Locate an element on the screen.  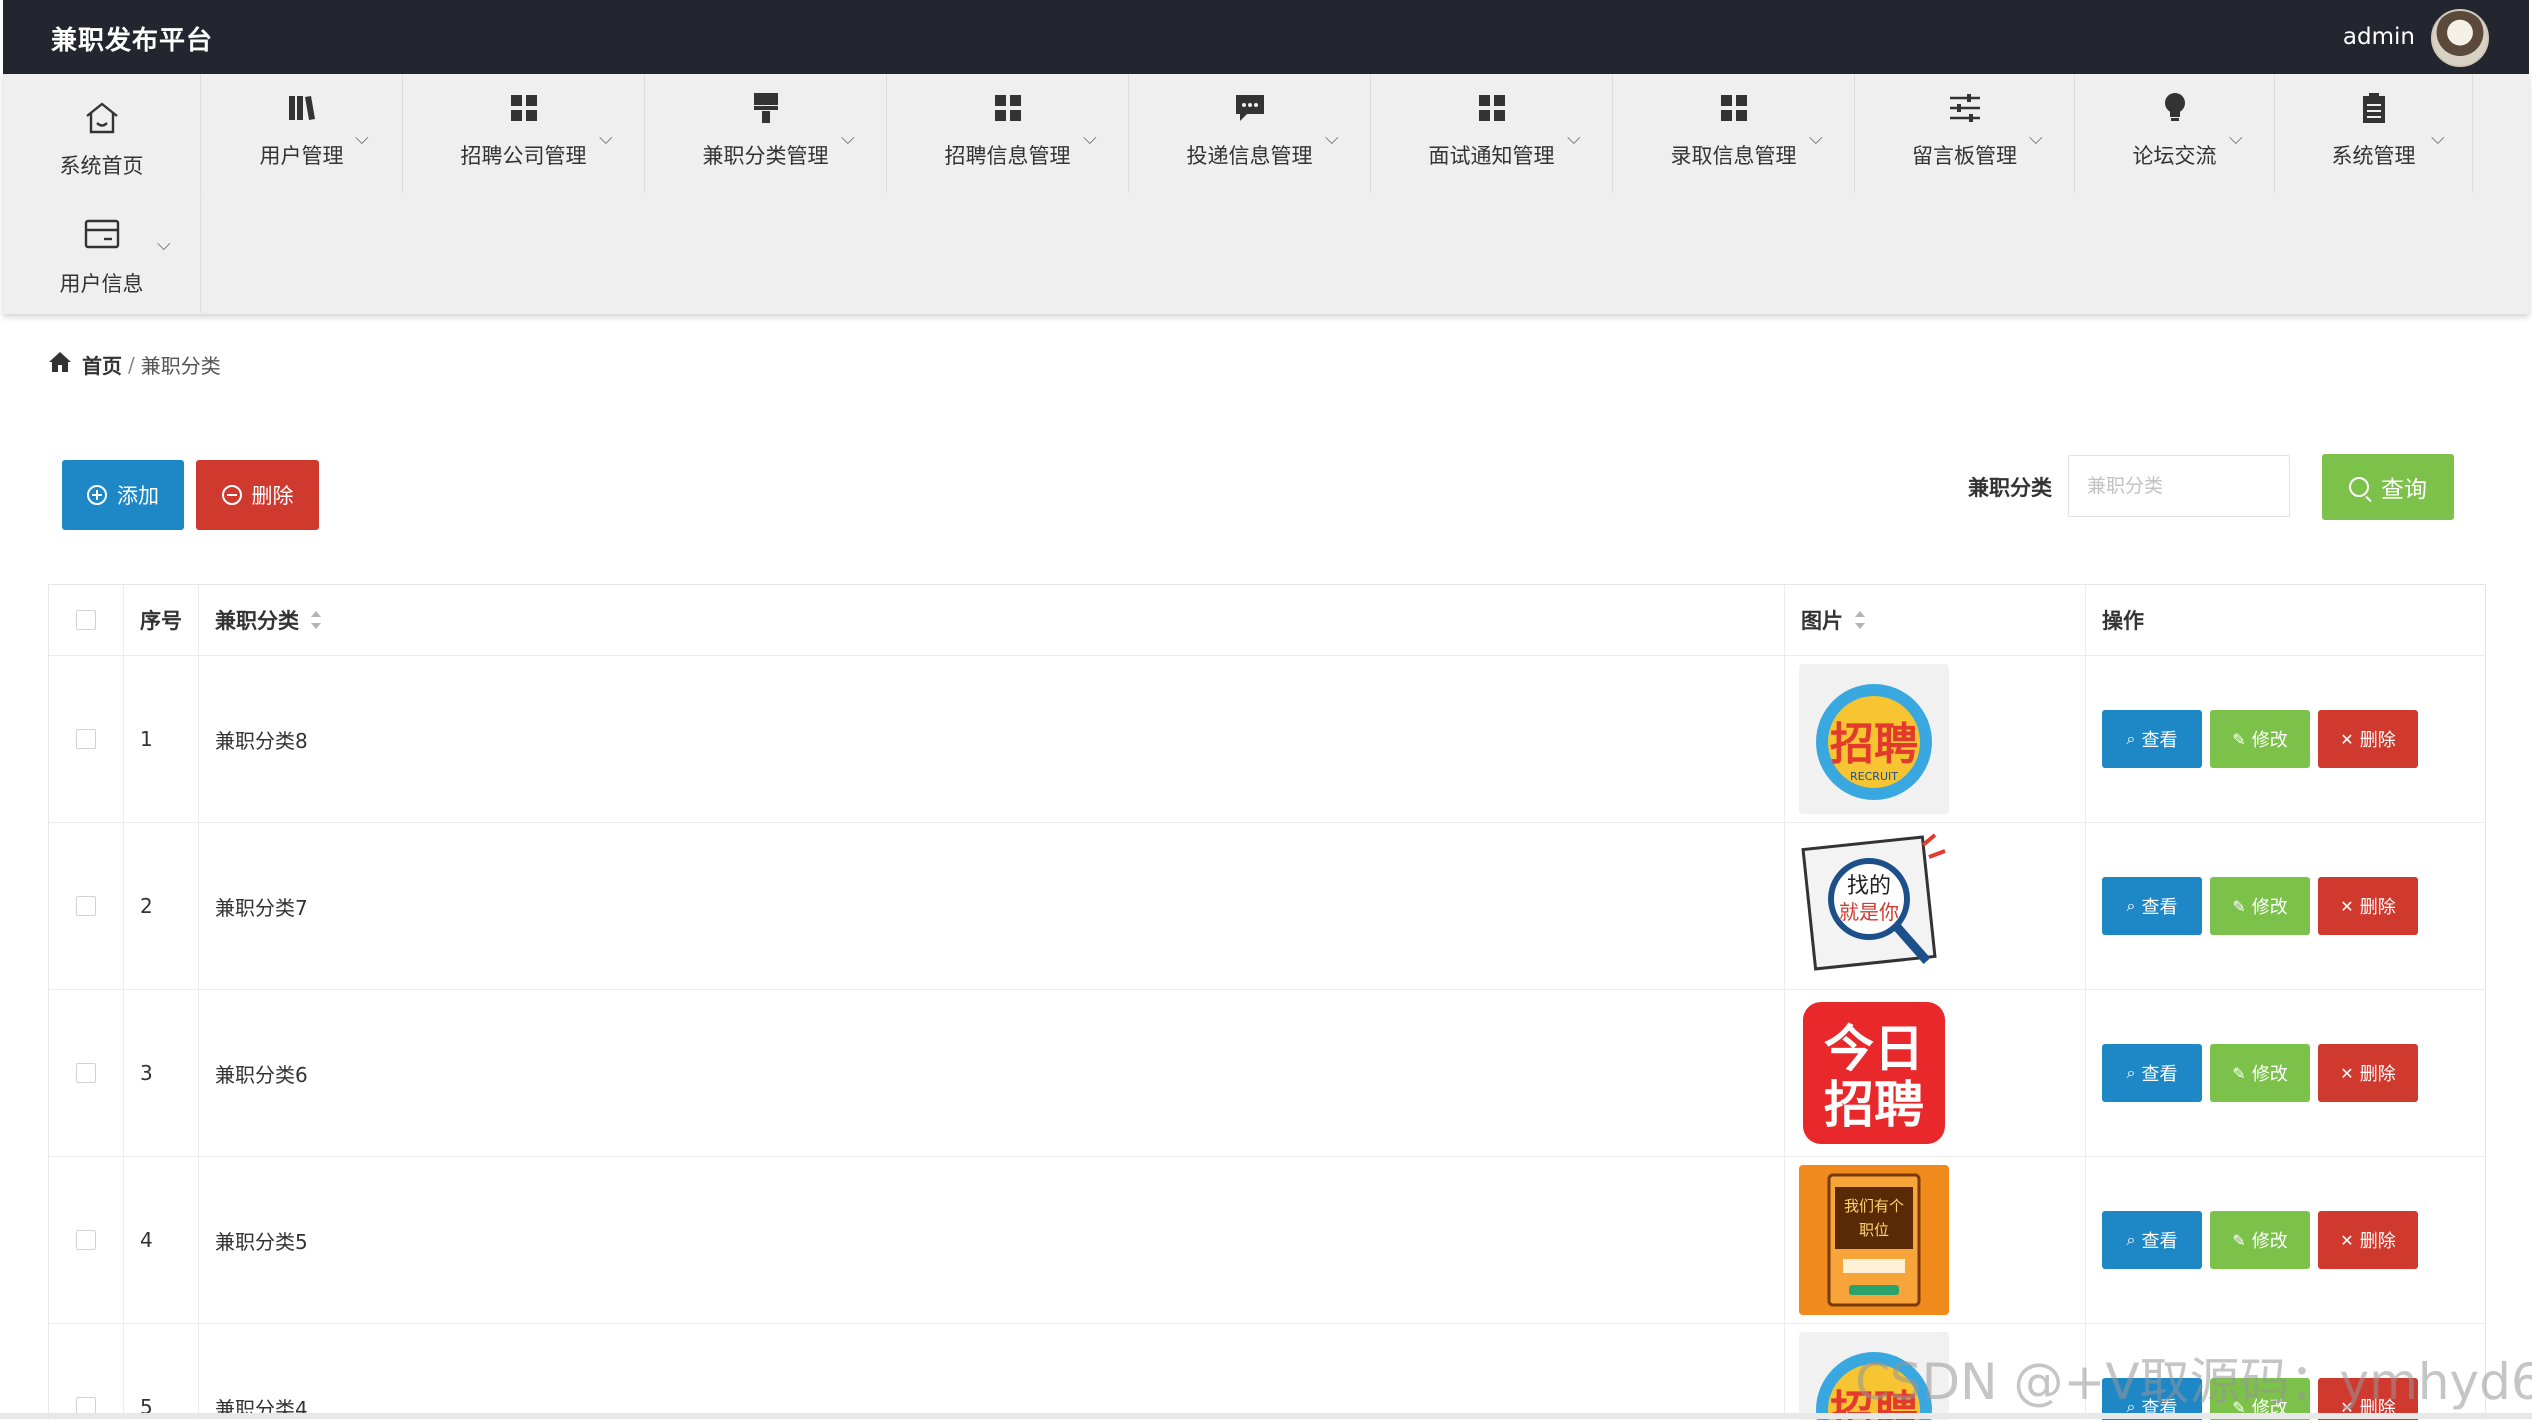
batch-delete-button: 删除 is located at coordinates (257, 495).